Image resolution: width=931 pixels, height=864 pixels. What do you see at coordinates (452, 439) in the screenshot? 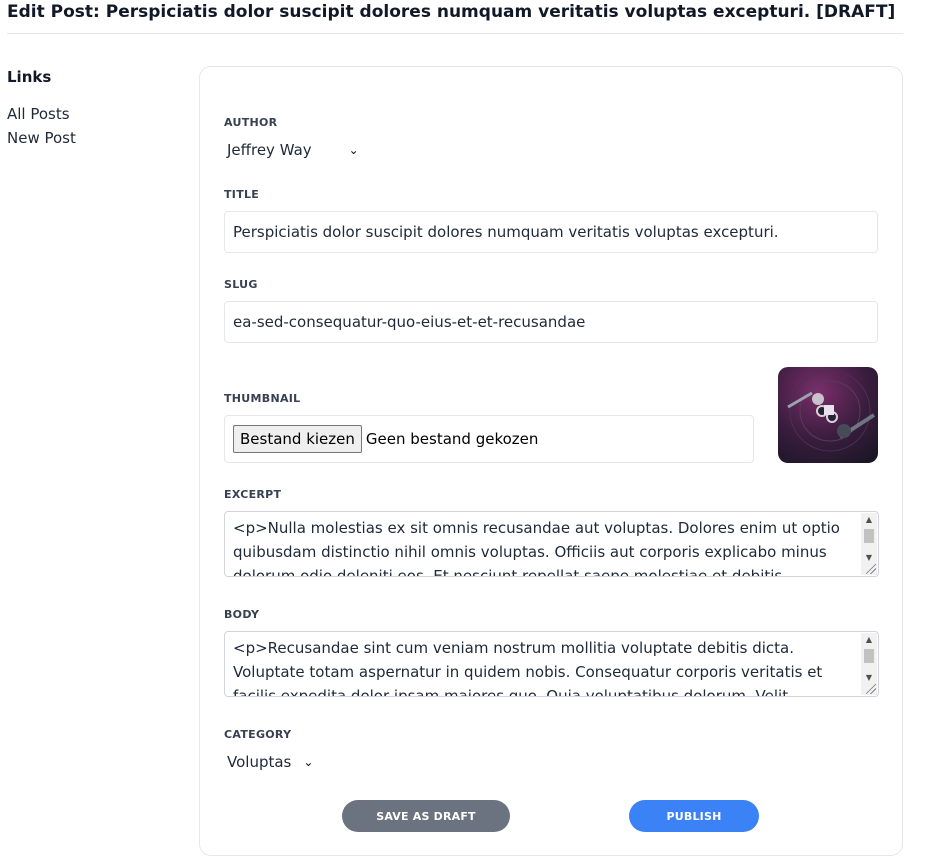
I see `file-status-text: Geen bestand gekozen` at bounding box center [452, 439].